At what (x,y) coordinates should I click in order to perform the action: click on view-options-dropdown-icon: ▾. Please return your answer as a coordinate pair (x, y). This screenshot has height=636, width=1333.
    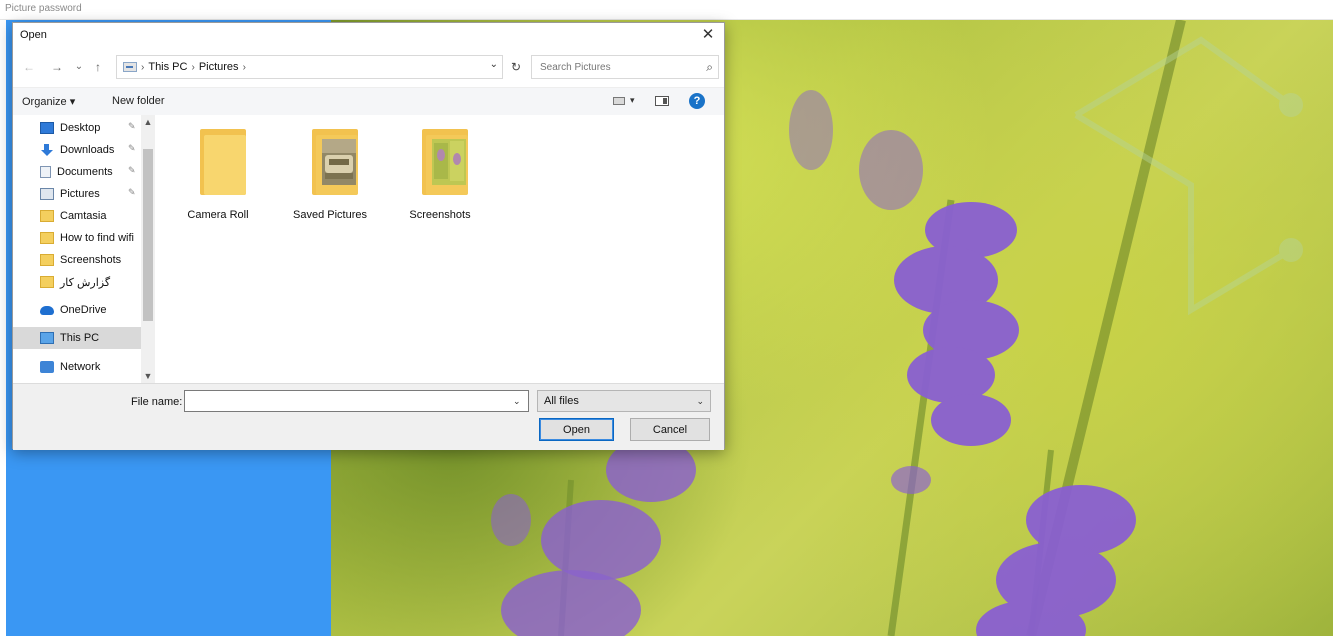
    Looking at the image, I should click on (632, 100).